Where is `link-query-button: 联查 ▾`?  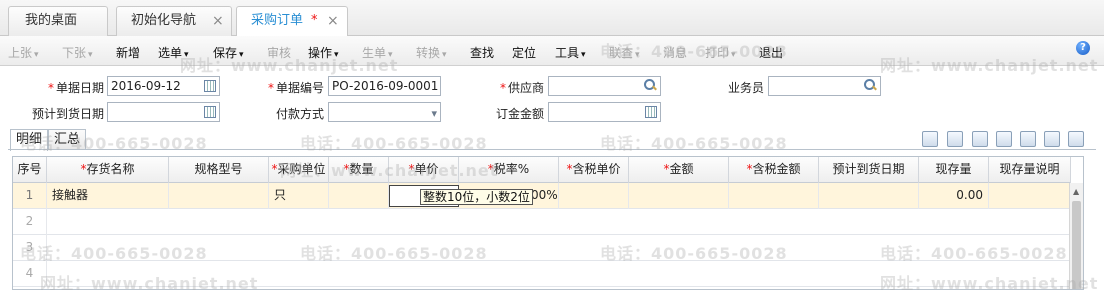
link-query-button: 联查 ▾ is located at coordinates (624, 52).